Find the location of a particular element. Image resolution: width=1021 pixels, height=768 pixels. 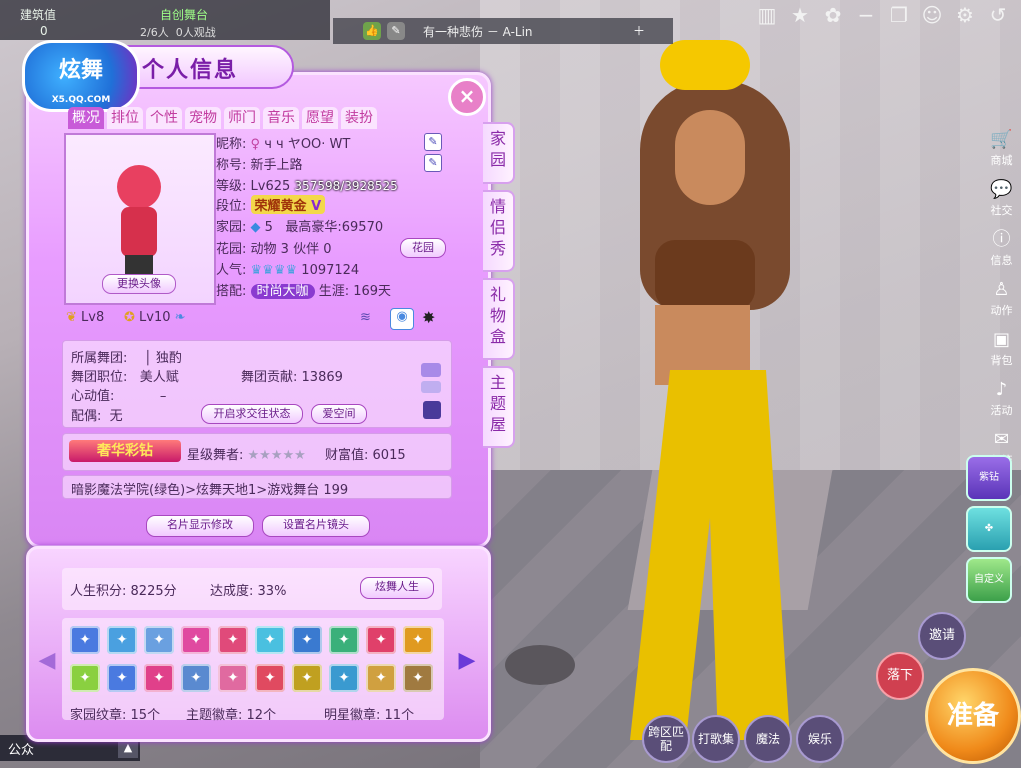

tab-ranking: 排位 is located at coordinates (125, 118).